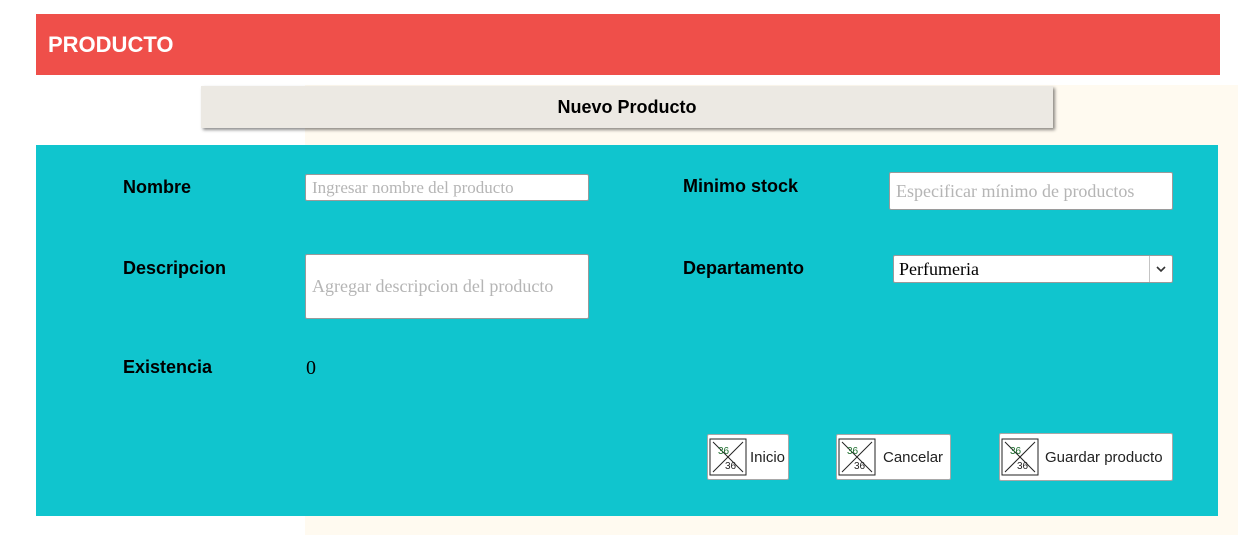 The width and height of the screenshot is (1250, 545). I want to click on cancelar-label: Cancelar, so click(913, 457).